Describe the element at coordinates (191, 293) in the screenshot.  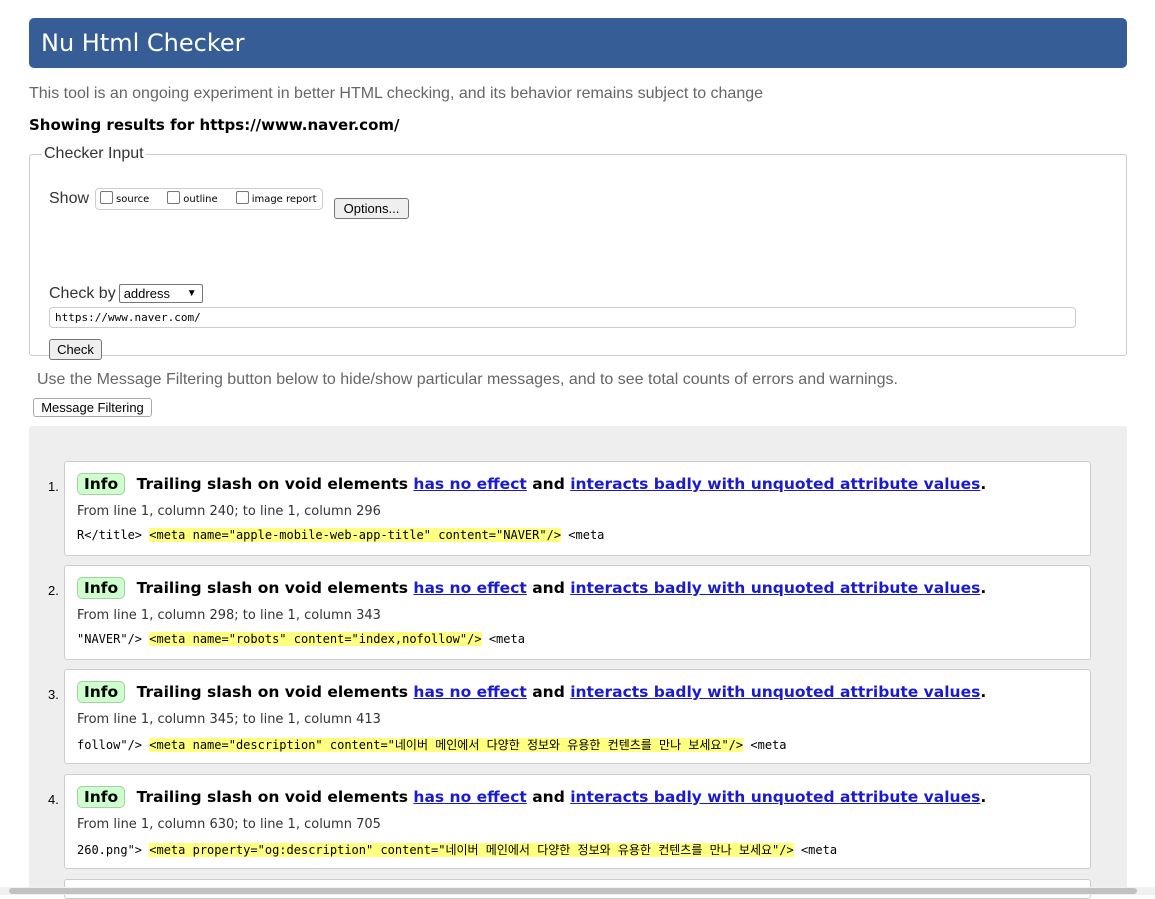
I see `chevron-down-icon: ▼` at that location.